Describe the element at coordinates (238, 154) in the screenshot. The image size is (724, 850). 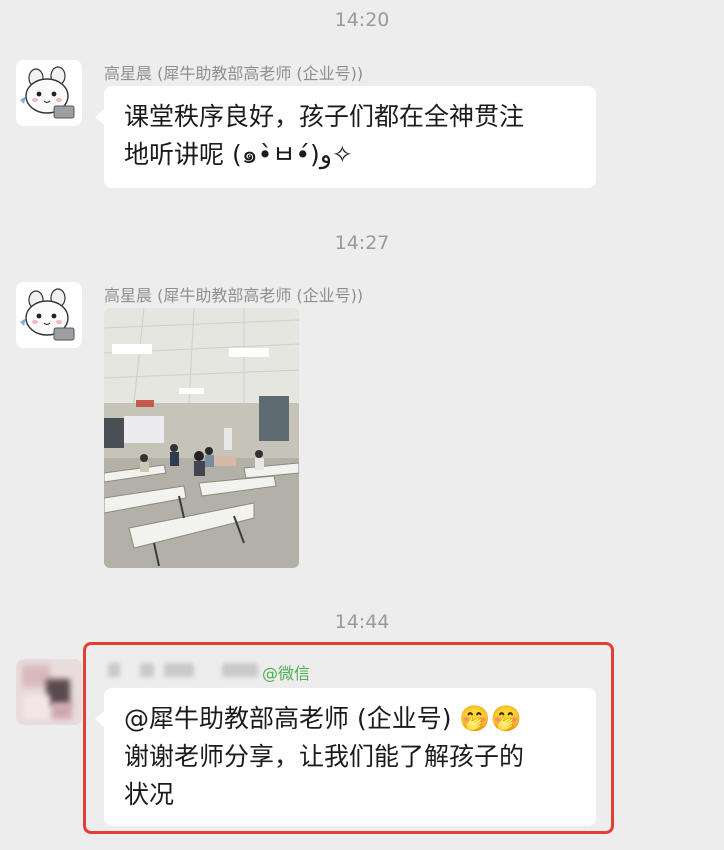
I see `message-line: 地听讲呢 (๑•̀ㅂ•́)و✧` at that location.